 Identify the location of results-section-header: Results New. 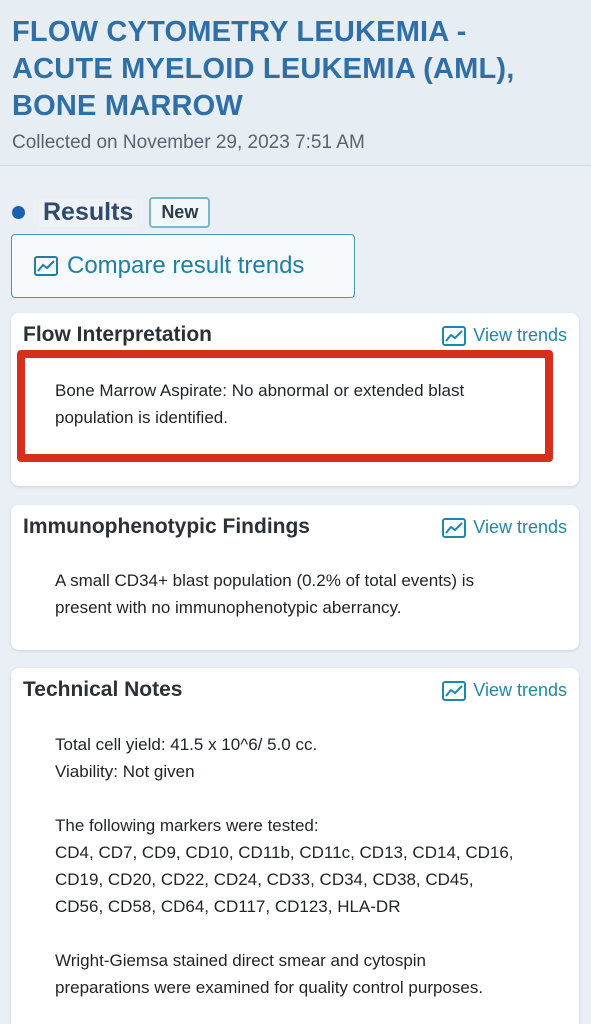
(111, 212).